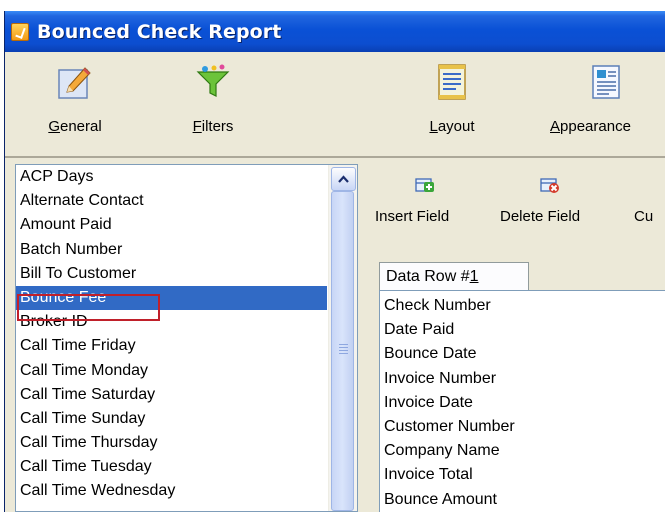  Describe the element at coordinates (159, 31) in the screenshot. I see `window-title: Bounced Check Report` at that location.